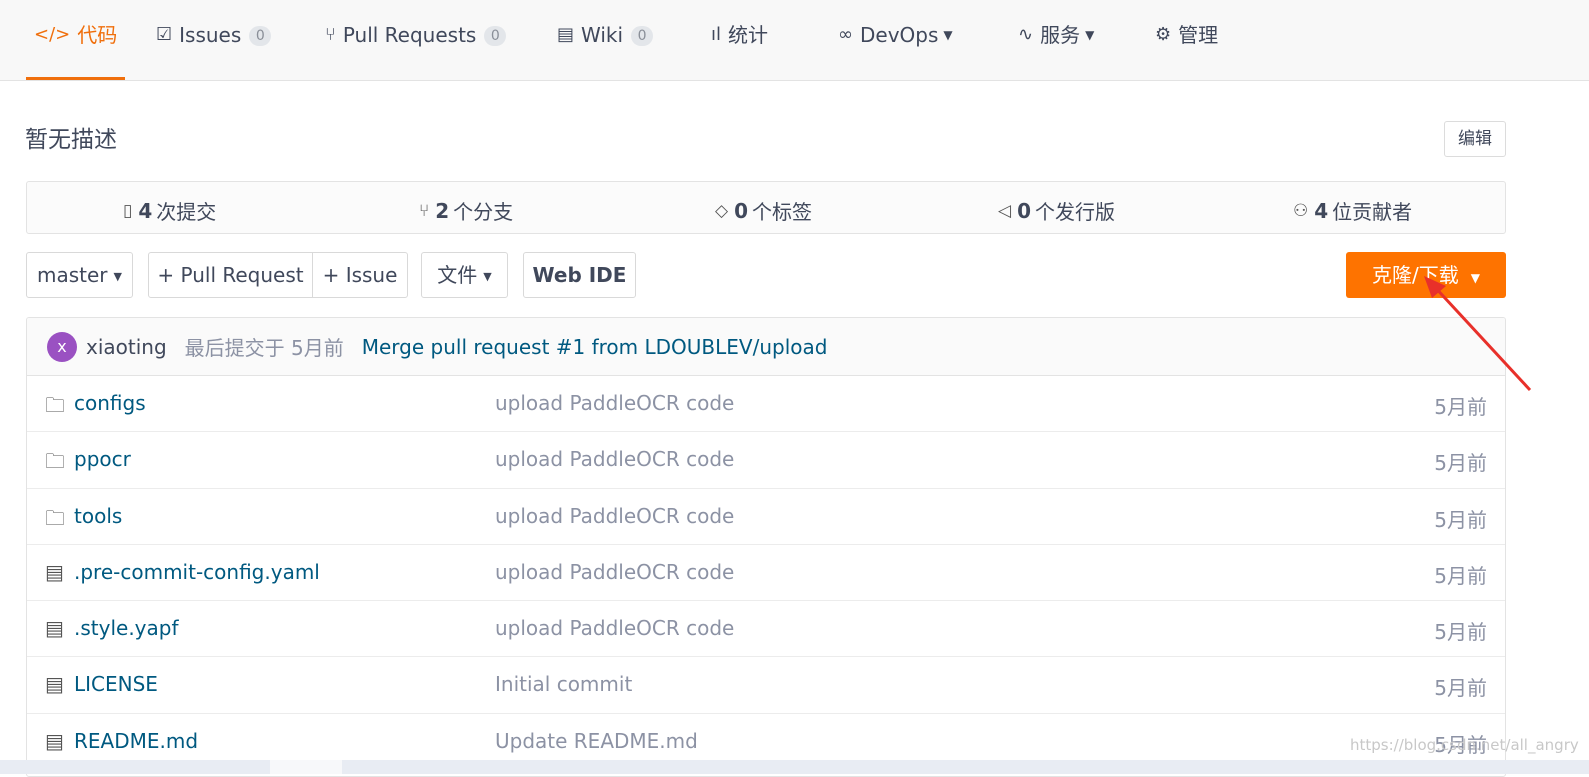 This screenshot has width=1589, height=777. What do you see at coordinates (116, 684) in the screenshot?
I see `file-name-link: LICENSE` at bounding box center [116, 684].